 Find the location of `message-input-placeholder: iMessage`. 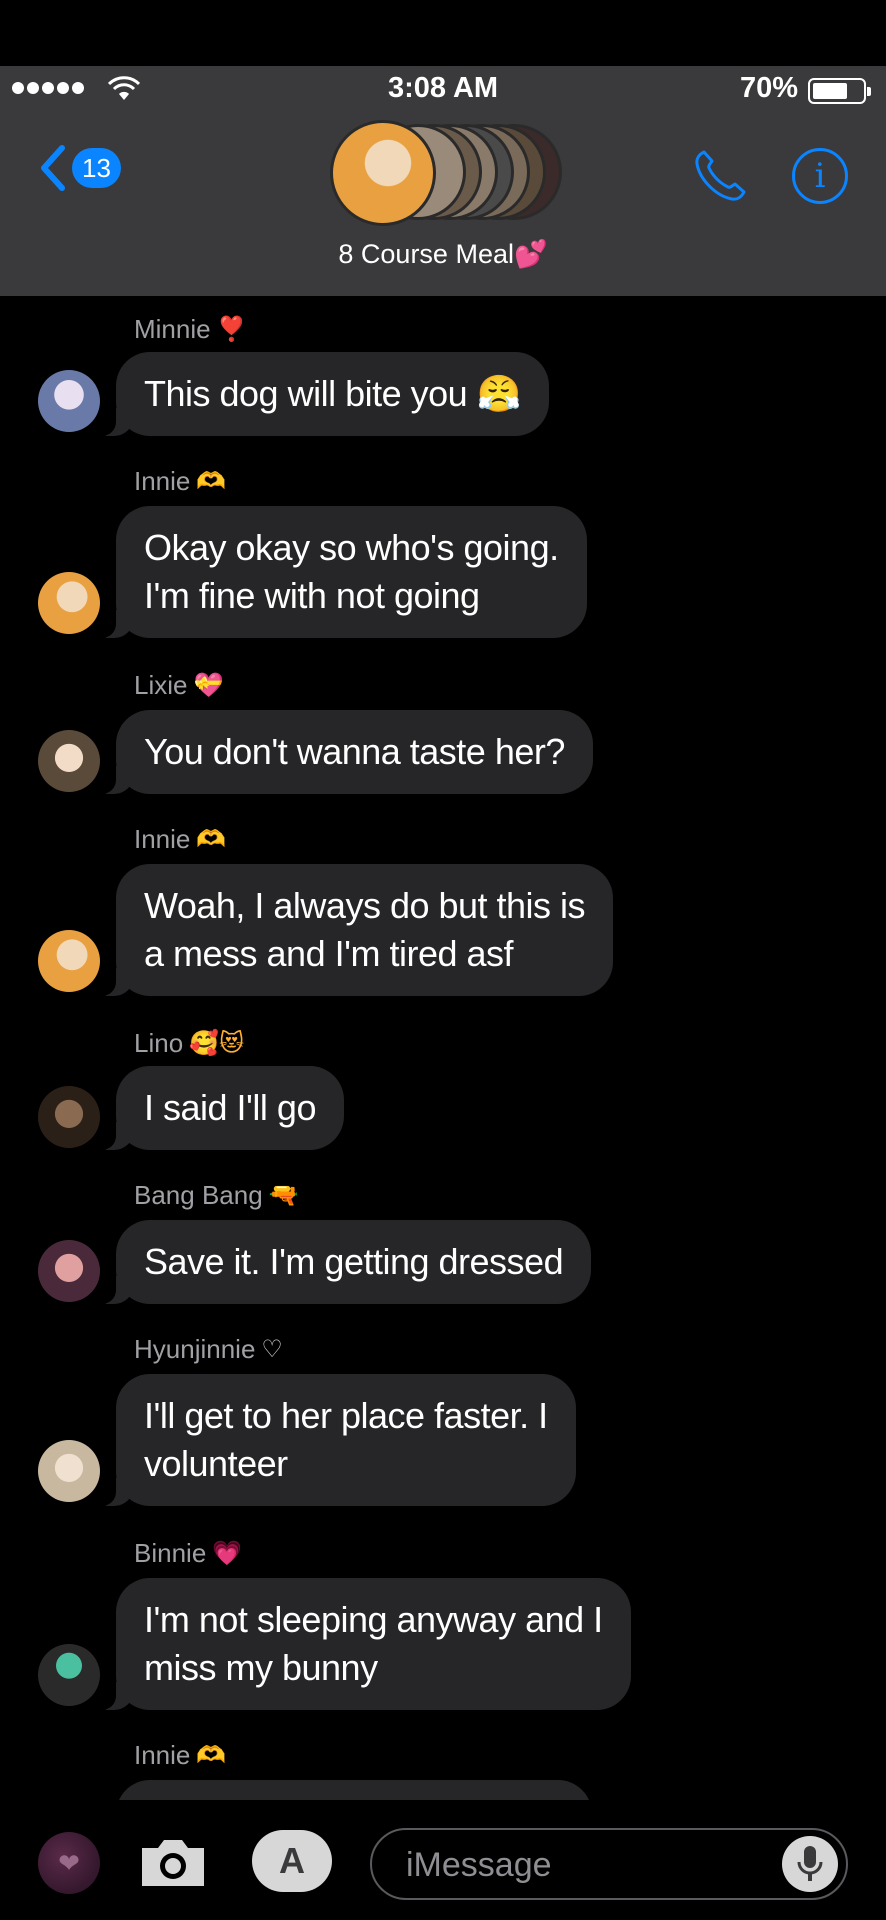

message-input-placeholder: iMessage is located at coordinates (479, 1865).